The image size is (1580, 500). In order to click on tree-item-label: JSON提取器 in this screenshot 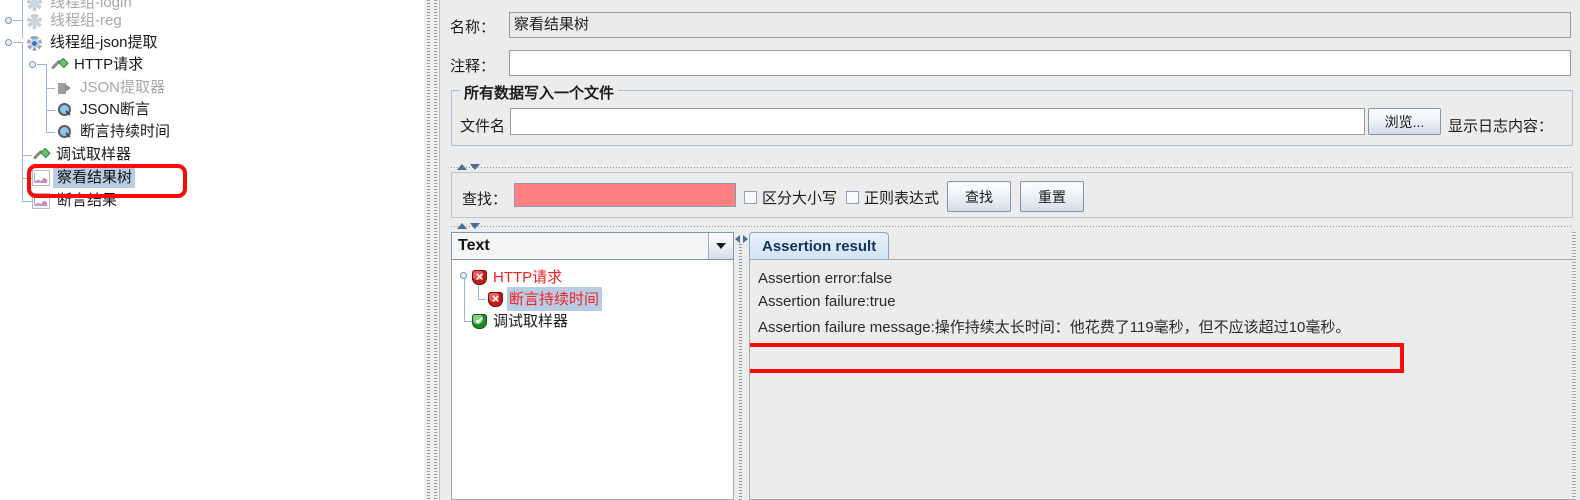, I will do `click(123, 87)`.